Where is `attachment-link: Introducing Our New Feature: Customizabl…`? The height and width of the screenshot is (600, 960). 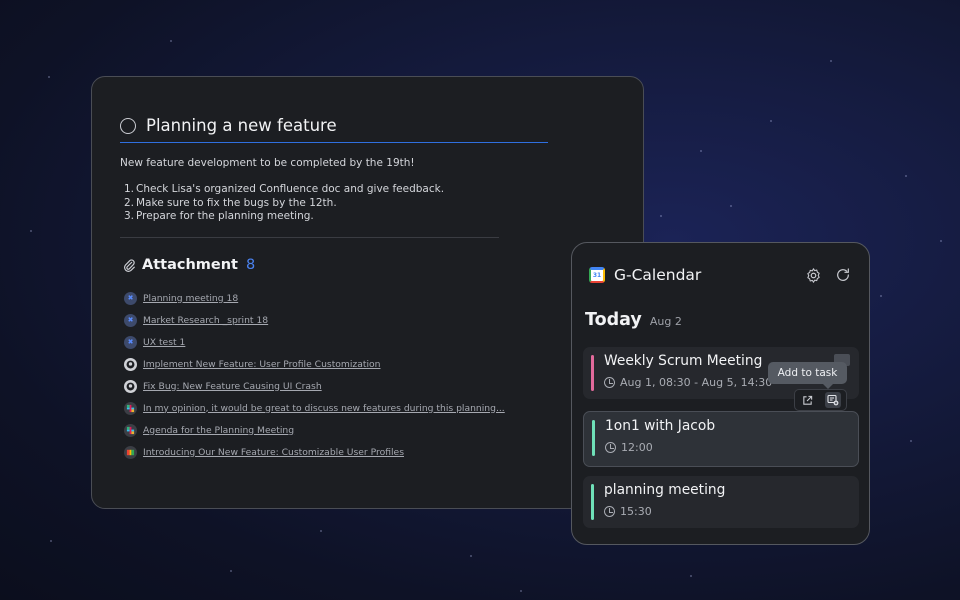
attachment-link: Introducing Our New Feature: Customizabl… is located at coordinates (273, 452).